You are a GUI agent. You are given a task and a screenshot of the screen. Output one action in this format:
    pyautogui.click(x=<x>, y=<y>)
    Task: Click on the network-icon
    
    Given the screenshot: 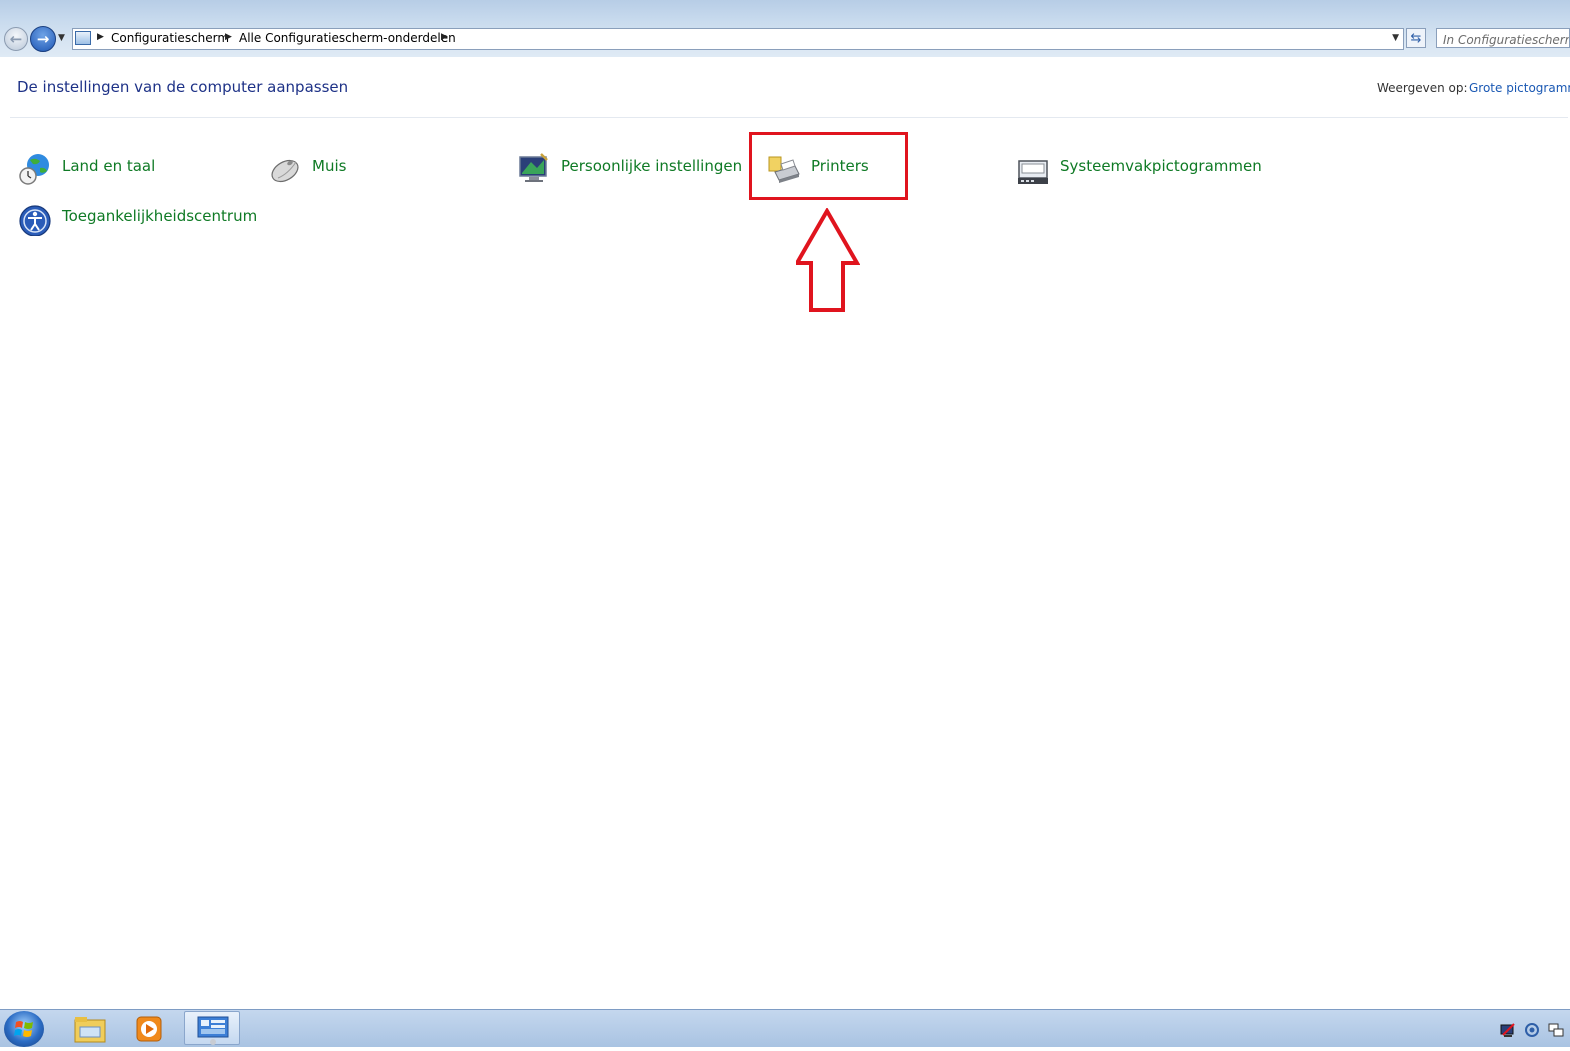 What is the action you would take?
    pyautogui.click(x=1508, y=1030)
    